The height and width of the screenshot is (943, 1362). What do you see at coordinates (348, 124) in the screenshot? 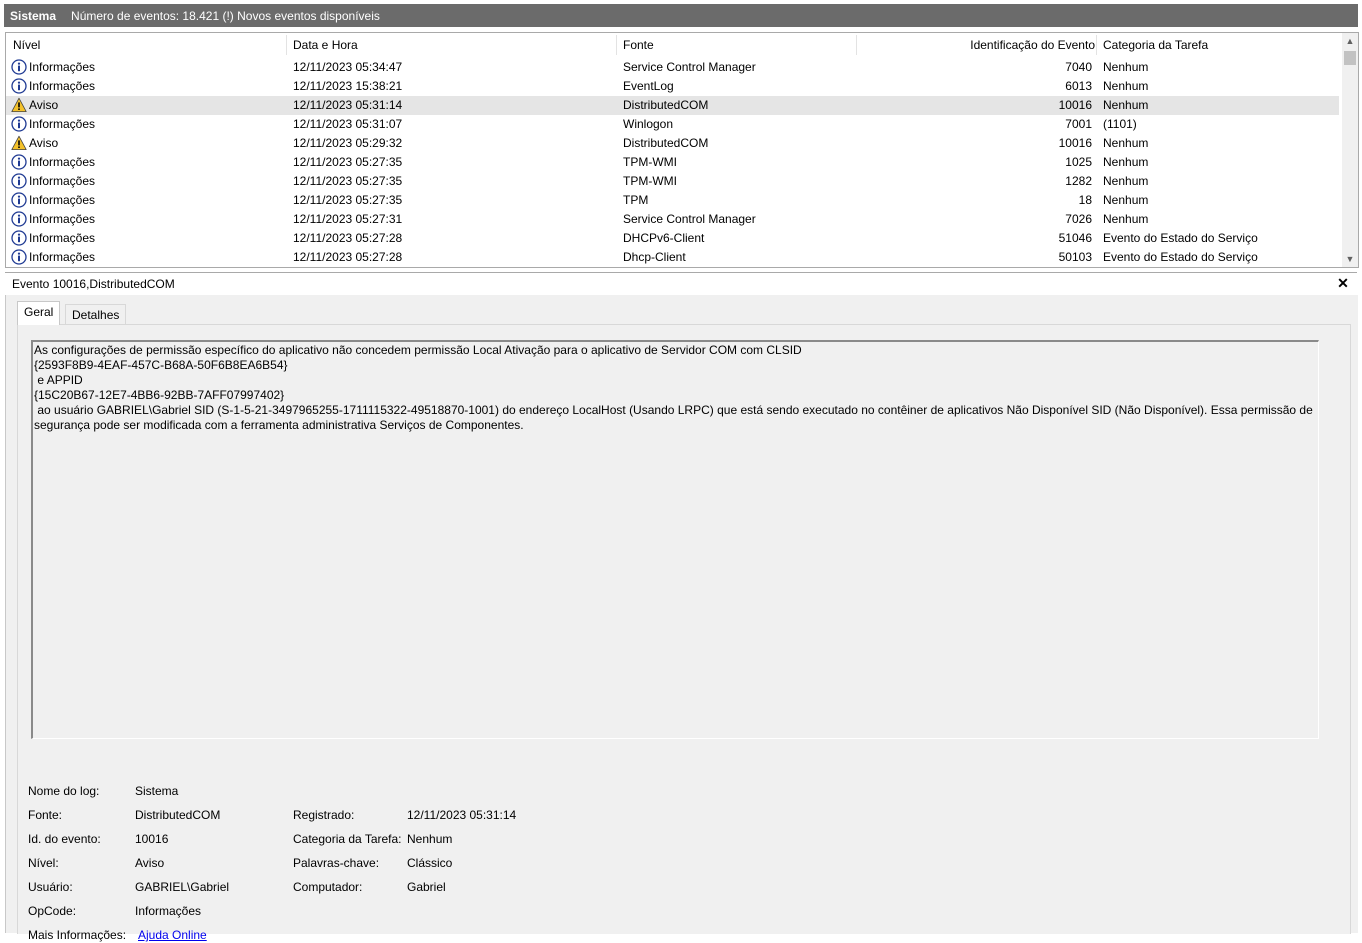
I see `event-date: 12/11/2023 05:31:07` at bounding box center [348, 124].